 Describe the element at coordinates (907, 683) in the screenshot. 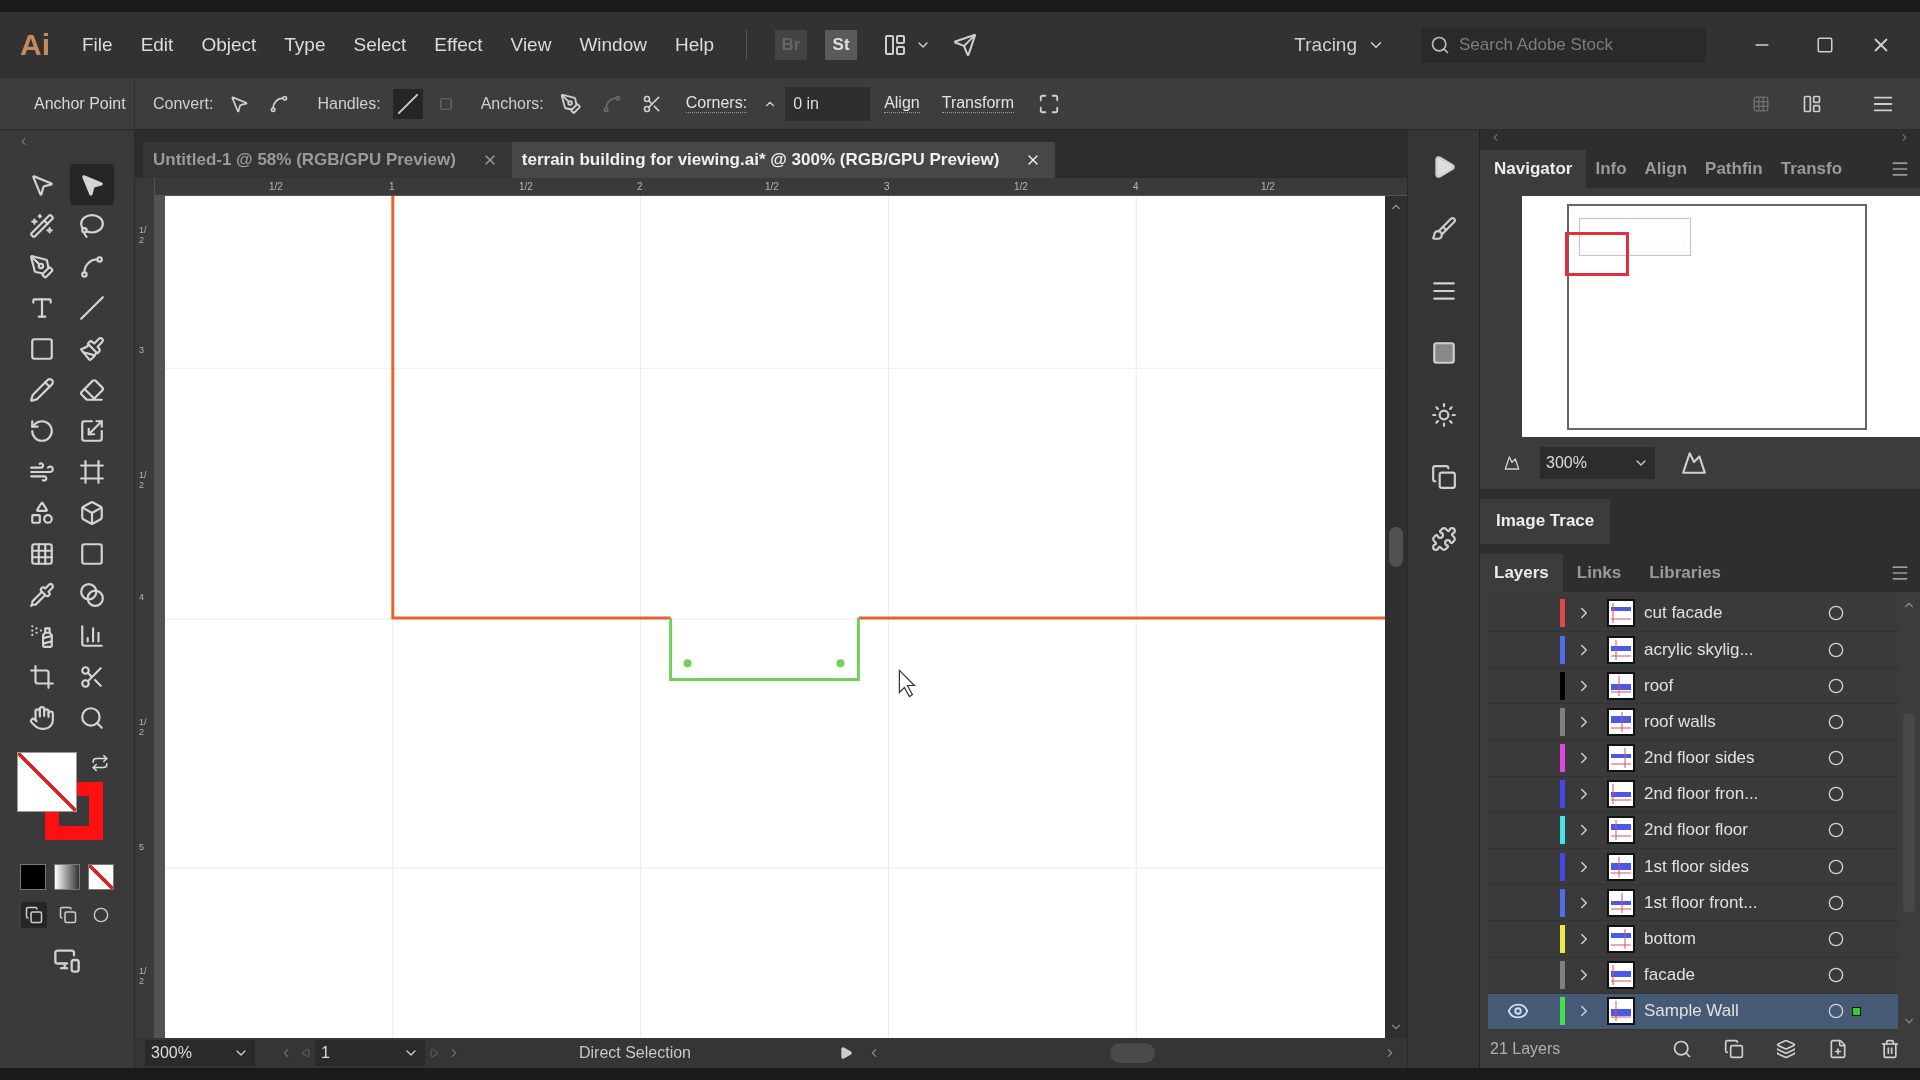

I see `cursor-icon` at that location.